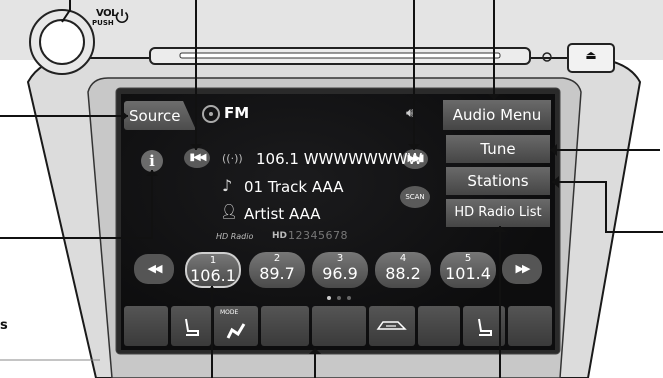  Describe the element at coordinates (4, 325) in the screenshot. I see `side-caption-fragment: s` at that location.